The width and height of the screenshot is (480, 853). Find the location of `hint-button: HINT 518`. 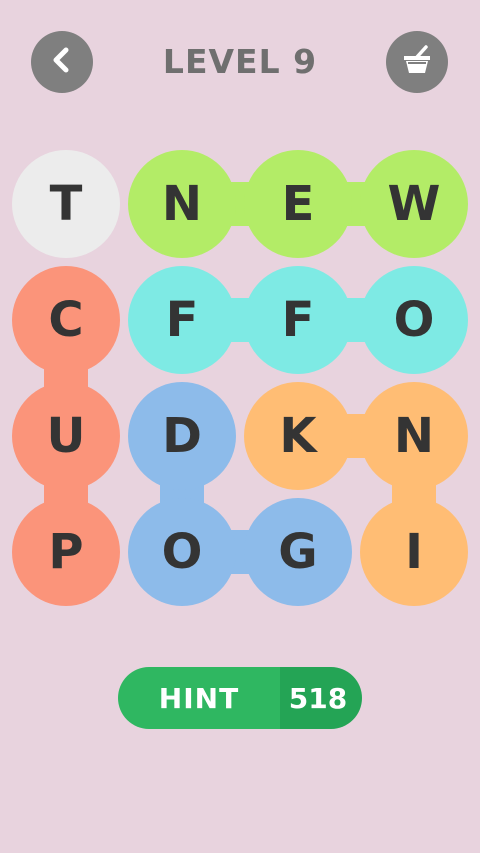

hint-button: HINT 518 is located at coordinates (240, 698).